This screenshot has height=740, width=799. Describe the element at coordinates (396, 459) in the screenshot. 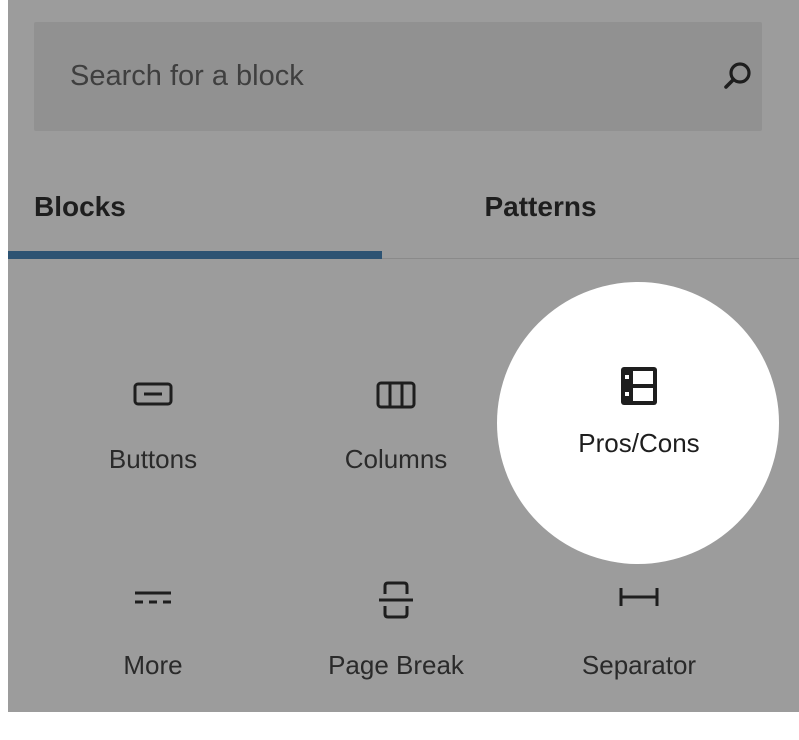

I see `block-label: Columns` at that location.